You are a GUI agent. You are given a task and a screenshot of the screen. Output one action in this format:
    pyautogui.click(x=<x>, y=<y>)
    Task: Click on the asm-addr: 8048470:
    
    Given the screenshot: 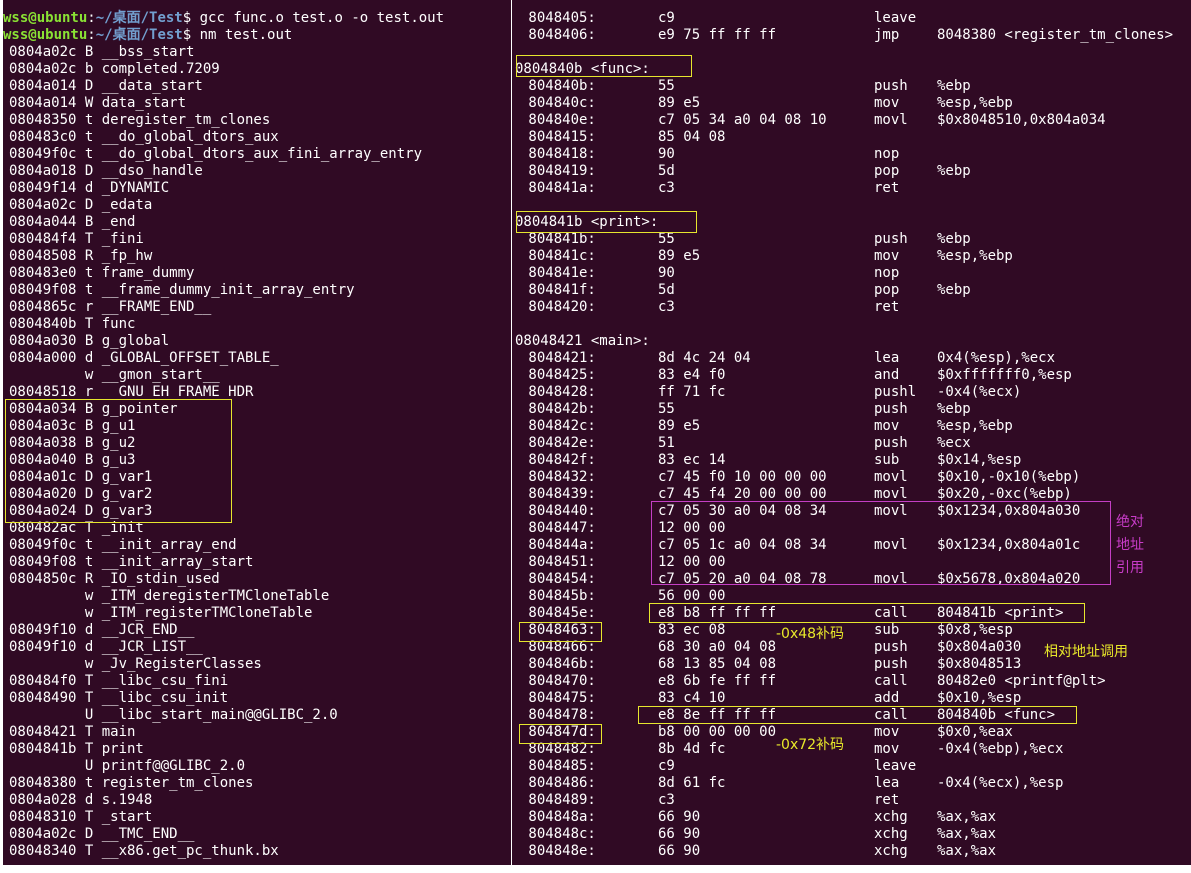 What is the action you would take?
    pyautogui.click(x=558, y=681)
    